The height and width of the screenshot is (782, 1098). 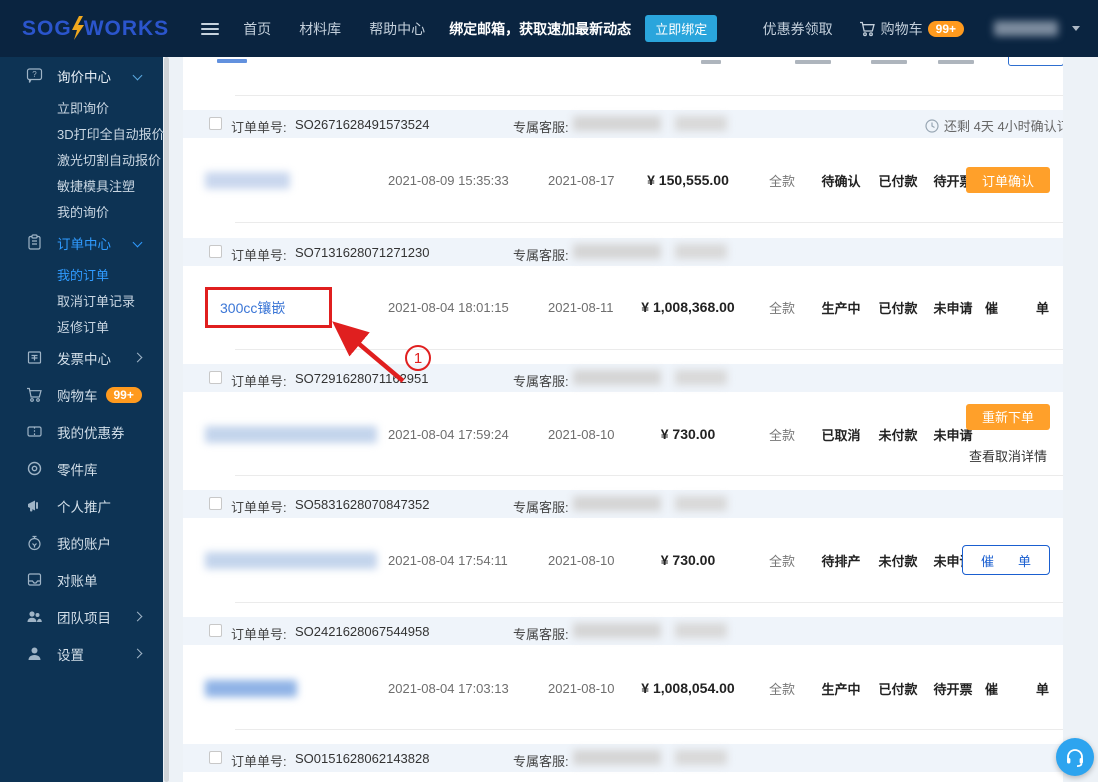 What do you see at coordinates (34, 468) in the screenshot?
I see `part-donut-icon` at bounding box center [34, 468].